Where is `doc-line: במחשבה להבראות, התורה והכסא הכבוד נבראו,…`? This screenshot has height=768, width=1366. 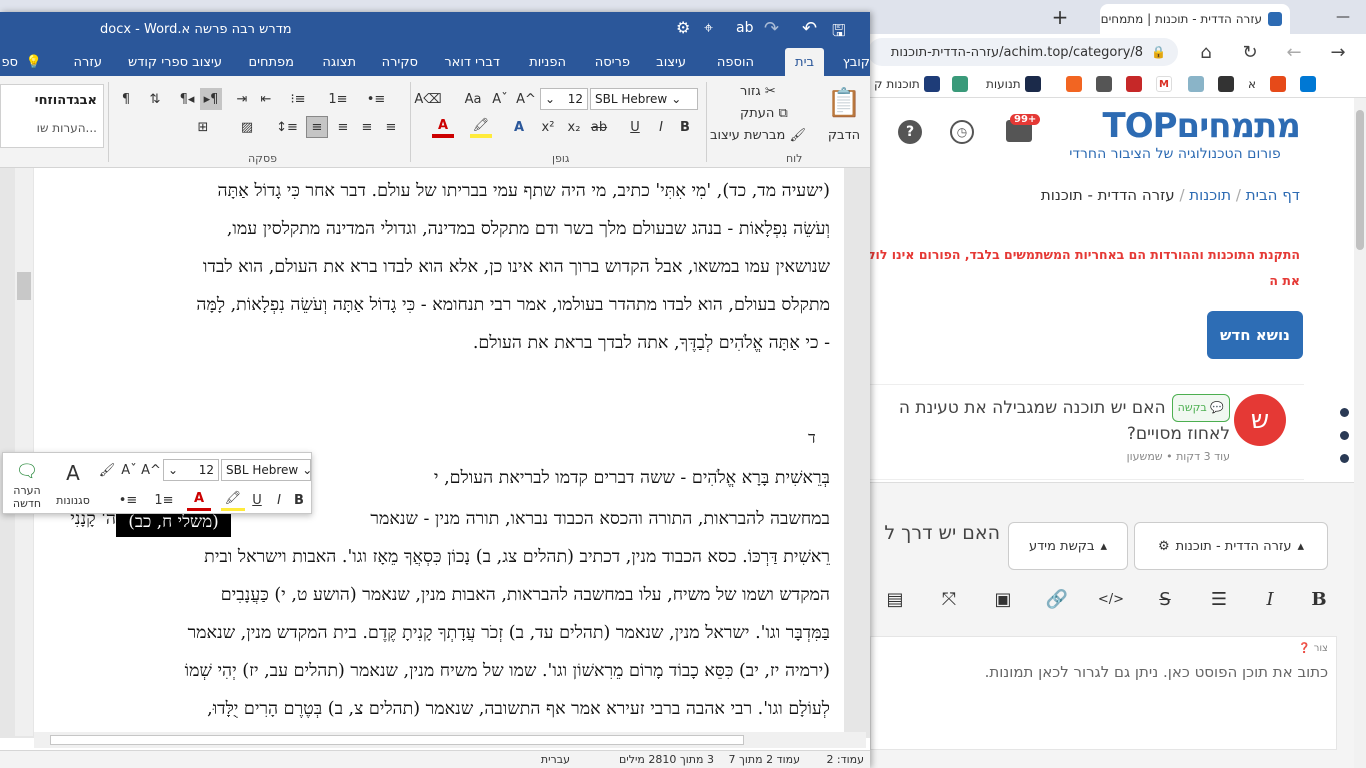
doc-line: במחשבה להבראות, התורה והכסא הכבוד נבראו,… is located at coordinates (533, 518).